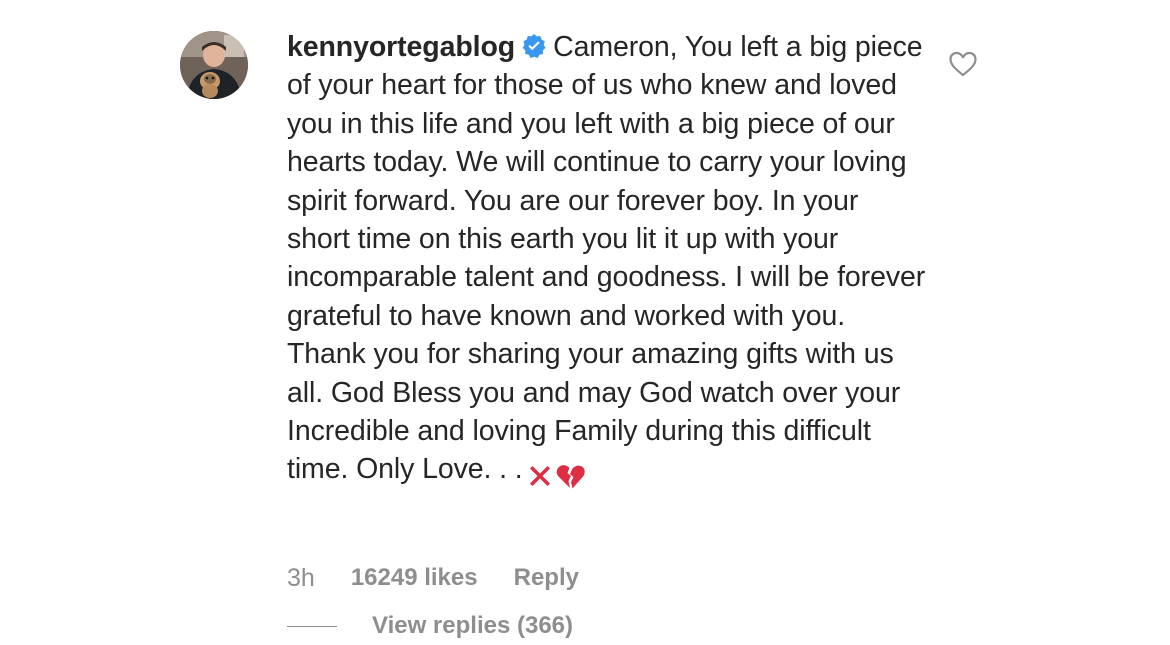 The height and width of the screenshot is (645, 1170). I want to click on view-replies-button: View replies (366), so click(430, 626).